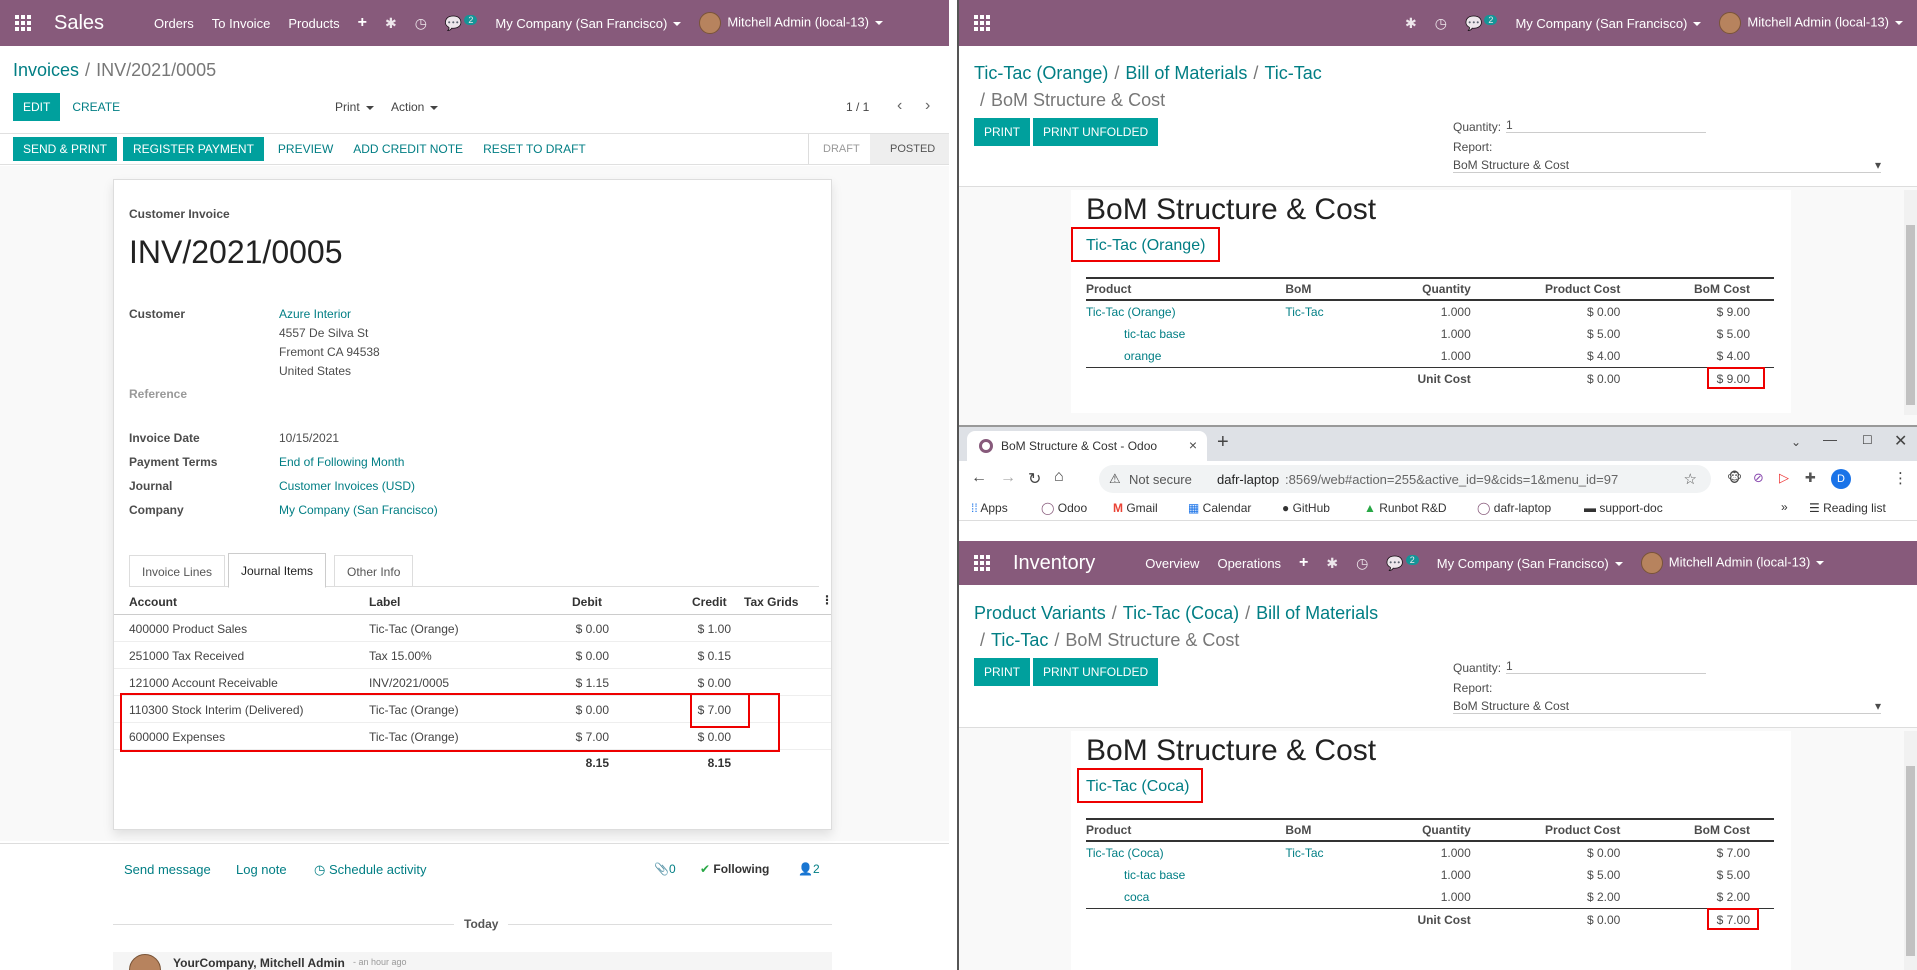 The image size is (1917, 970). What do you see at coordinates (1064, 508) in the screenshot?
I see `bookmark-odoo: ◯ Odoo` at bounding box center [1064, 508].